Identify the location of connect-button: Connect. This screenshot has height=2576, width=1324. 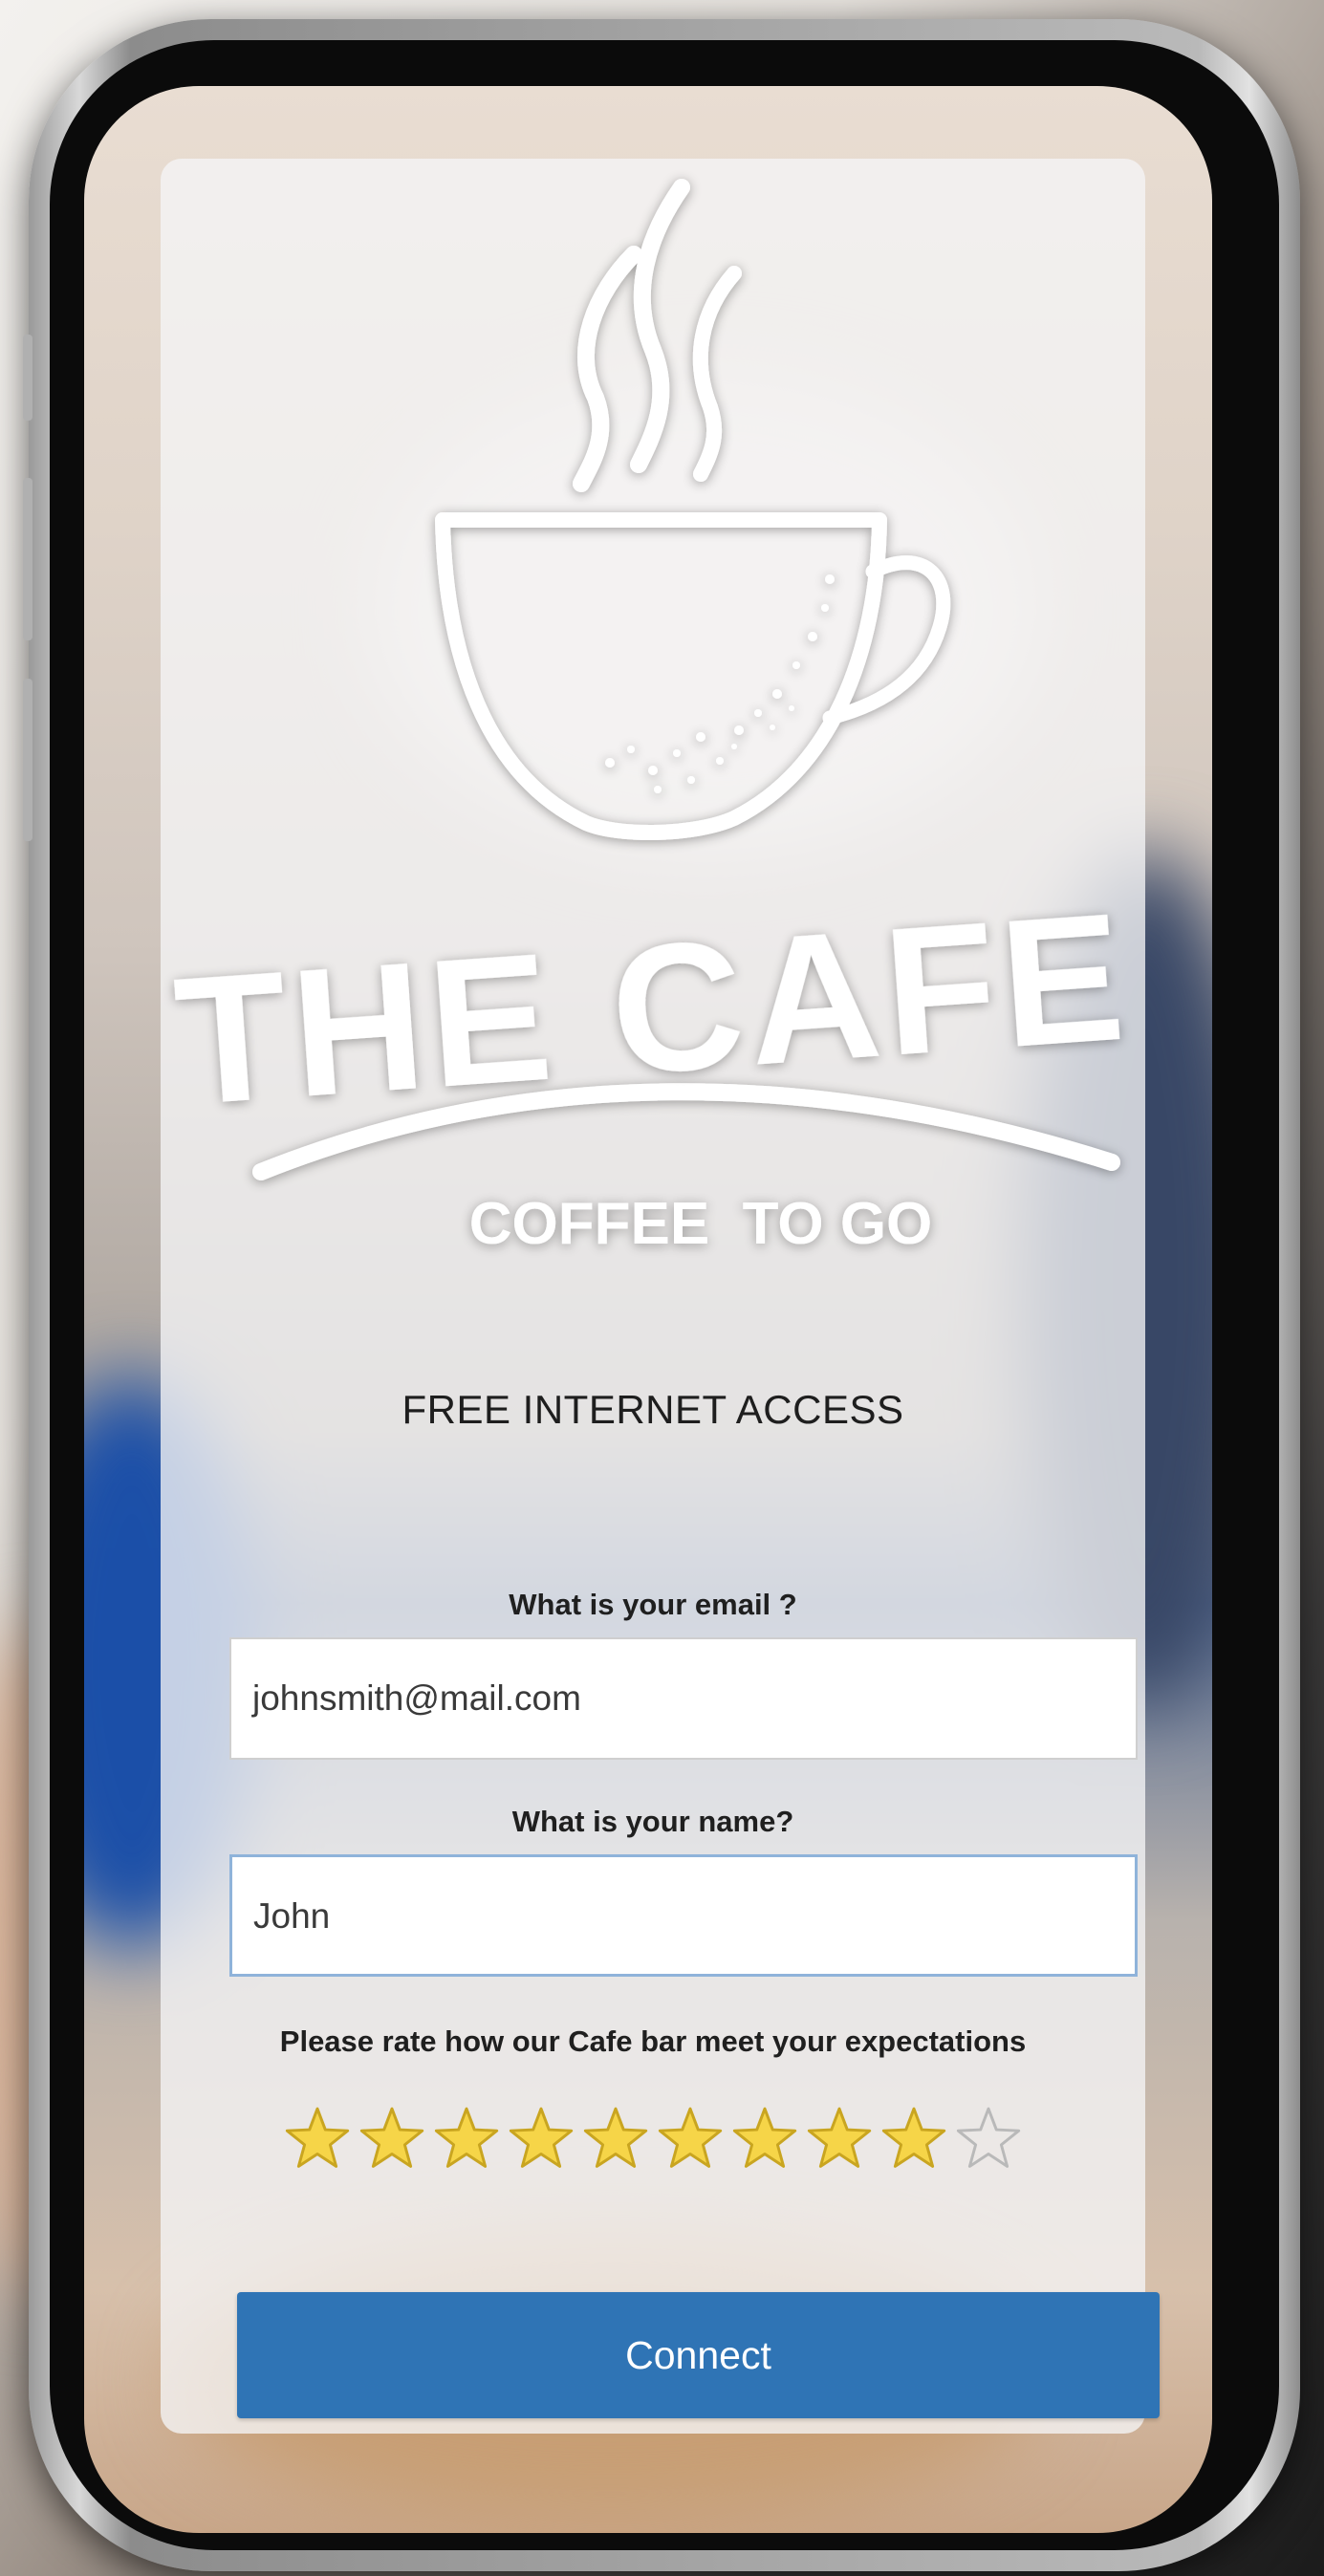
(698, 2355).